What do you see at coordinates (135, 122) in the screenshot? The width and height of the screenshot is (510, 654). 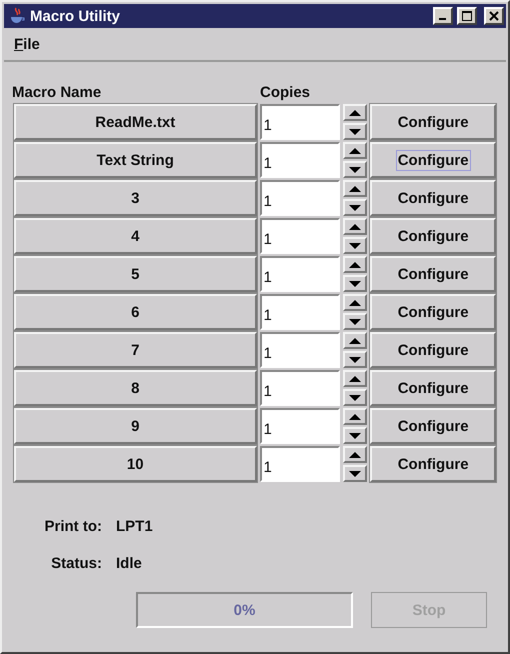 I see `macro-button: ReadMe.txt` at bounding box center [135, 122].